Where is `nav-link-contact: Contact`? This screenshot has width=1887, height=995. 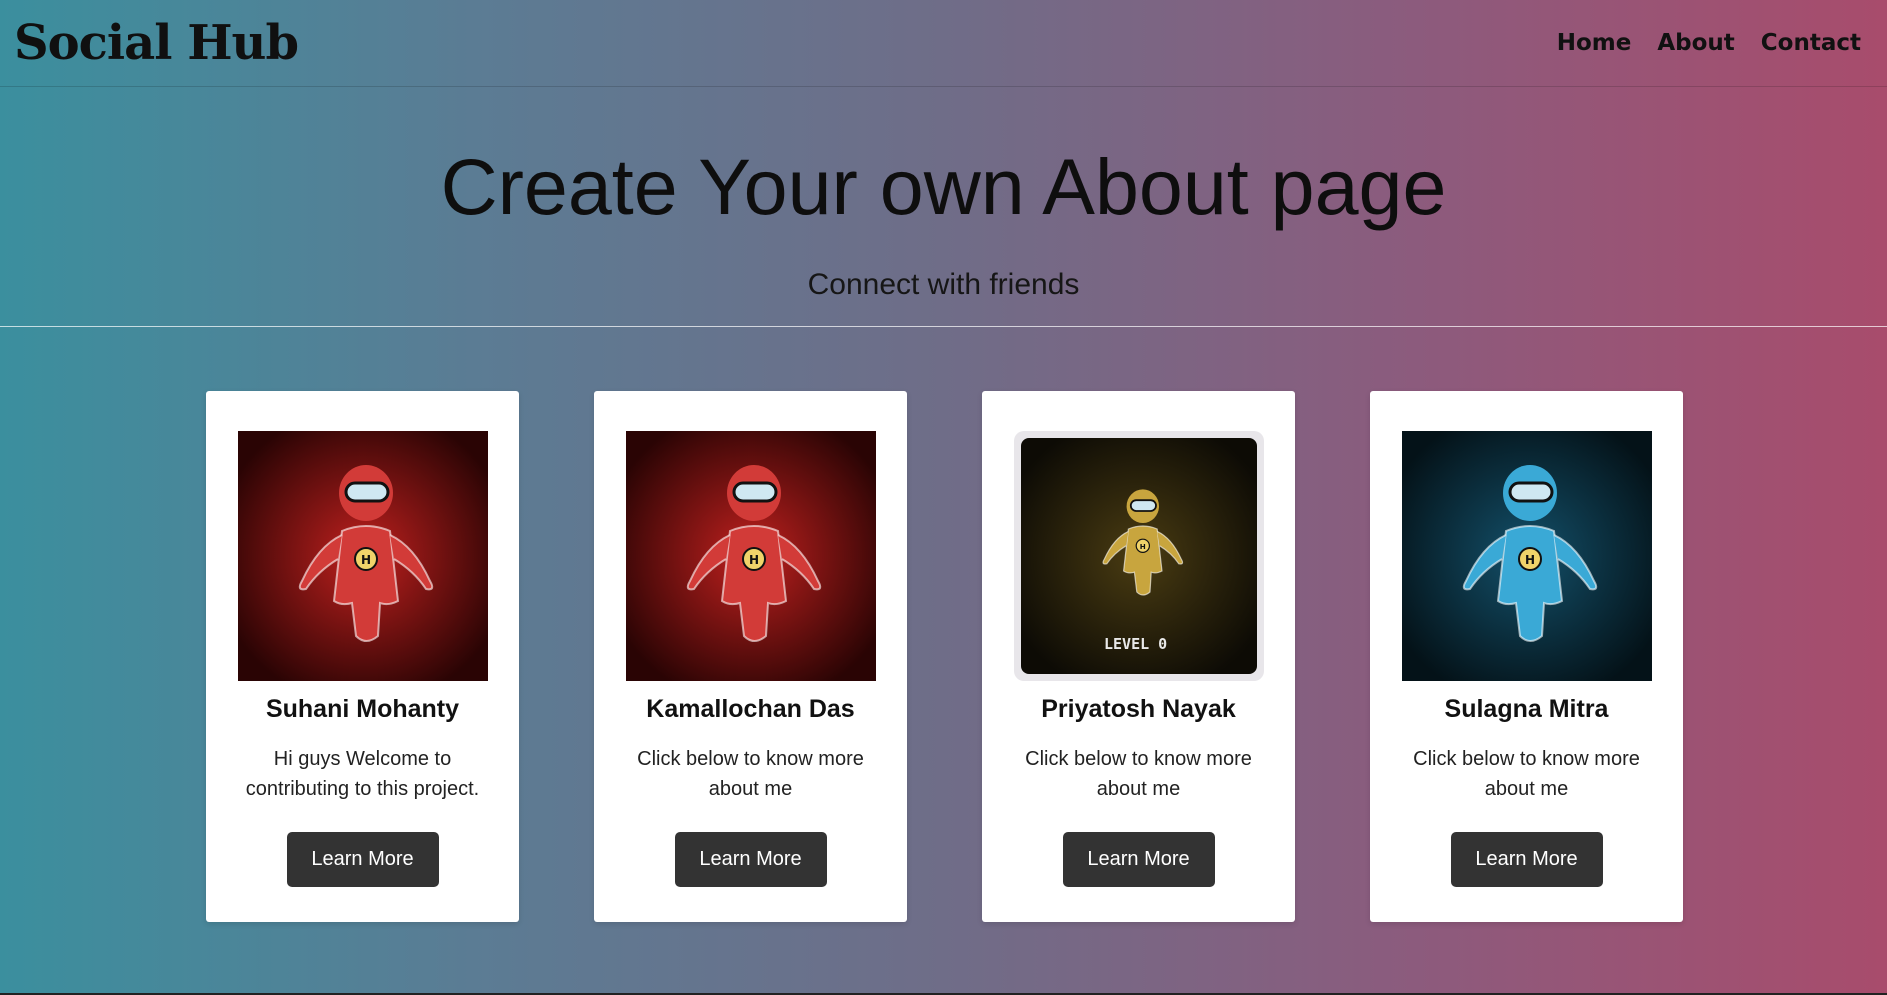
nav-link-contact: Contact is located at coordinates (1811, 43).